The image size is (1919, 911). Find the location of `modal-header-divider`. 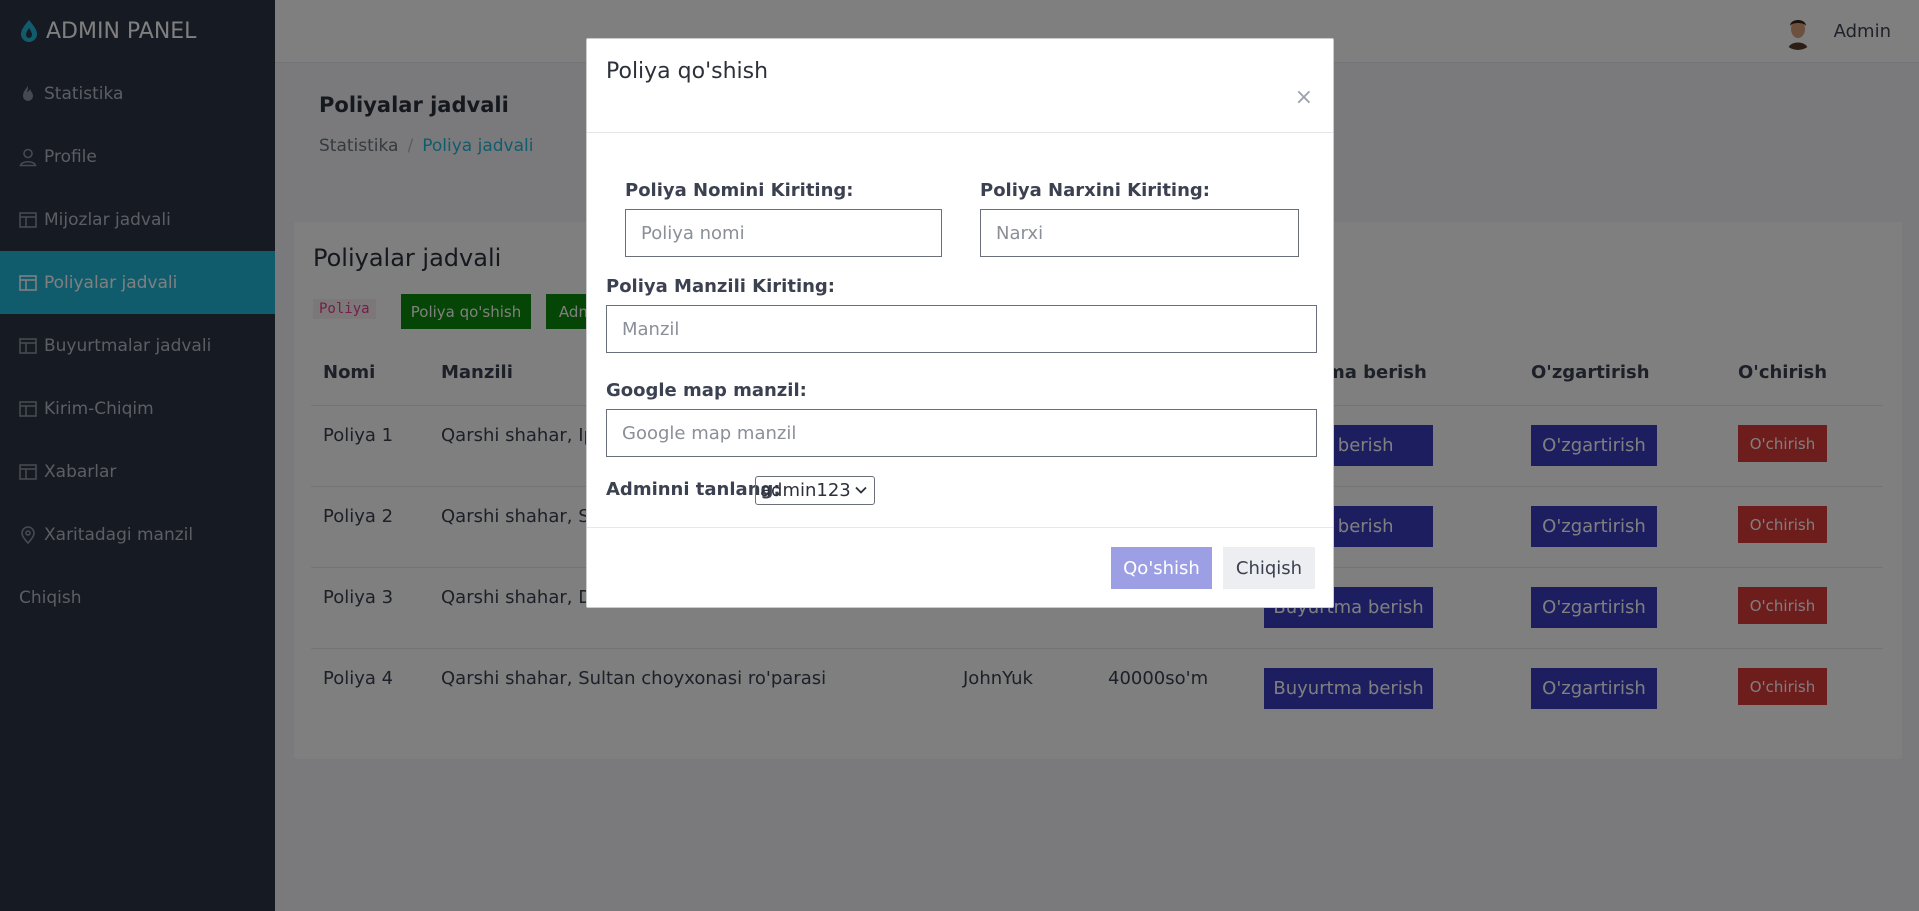

modal-header-divider is located at coordinates (960, 132).